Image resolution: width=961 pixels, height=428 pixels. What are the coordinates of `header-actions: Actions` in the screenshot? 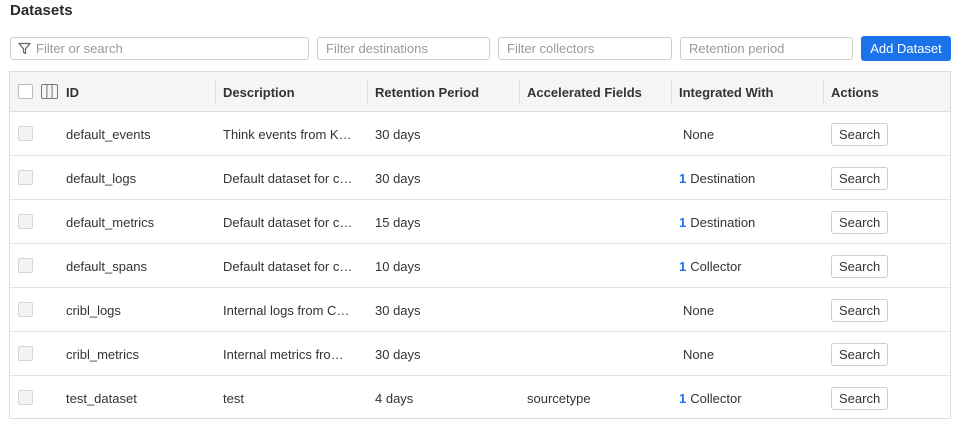 It's located at (855, 92).